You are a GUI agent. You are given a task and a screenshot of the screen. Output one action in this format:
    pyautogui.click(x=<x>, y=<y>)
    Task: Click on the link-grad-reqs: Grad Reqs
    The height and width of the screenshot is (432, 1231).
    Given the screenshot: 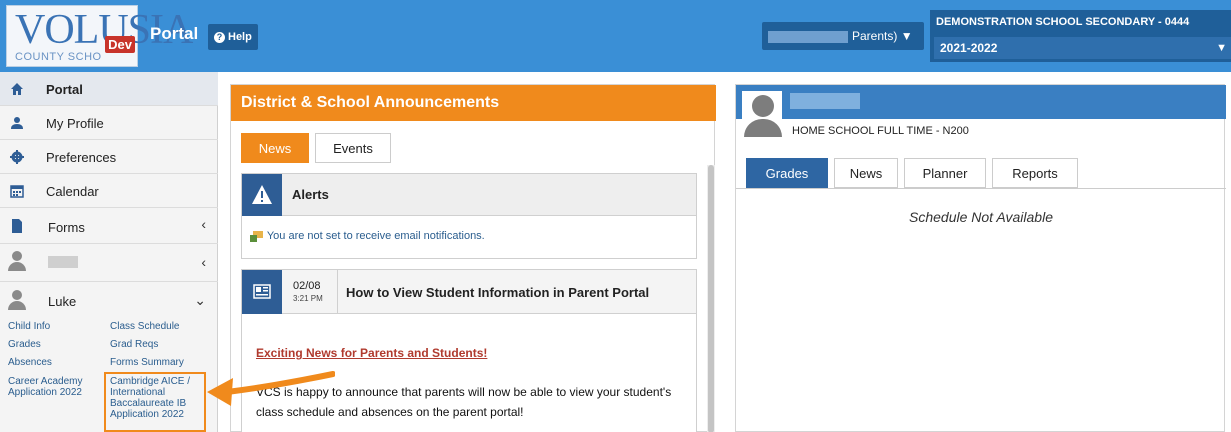 What is the action you would take?
    pyautogui.click(x=134, y=344)
    